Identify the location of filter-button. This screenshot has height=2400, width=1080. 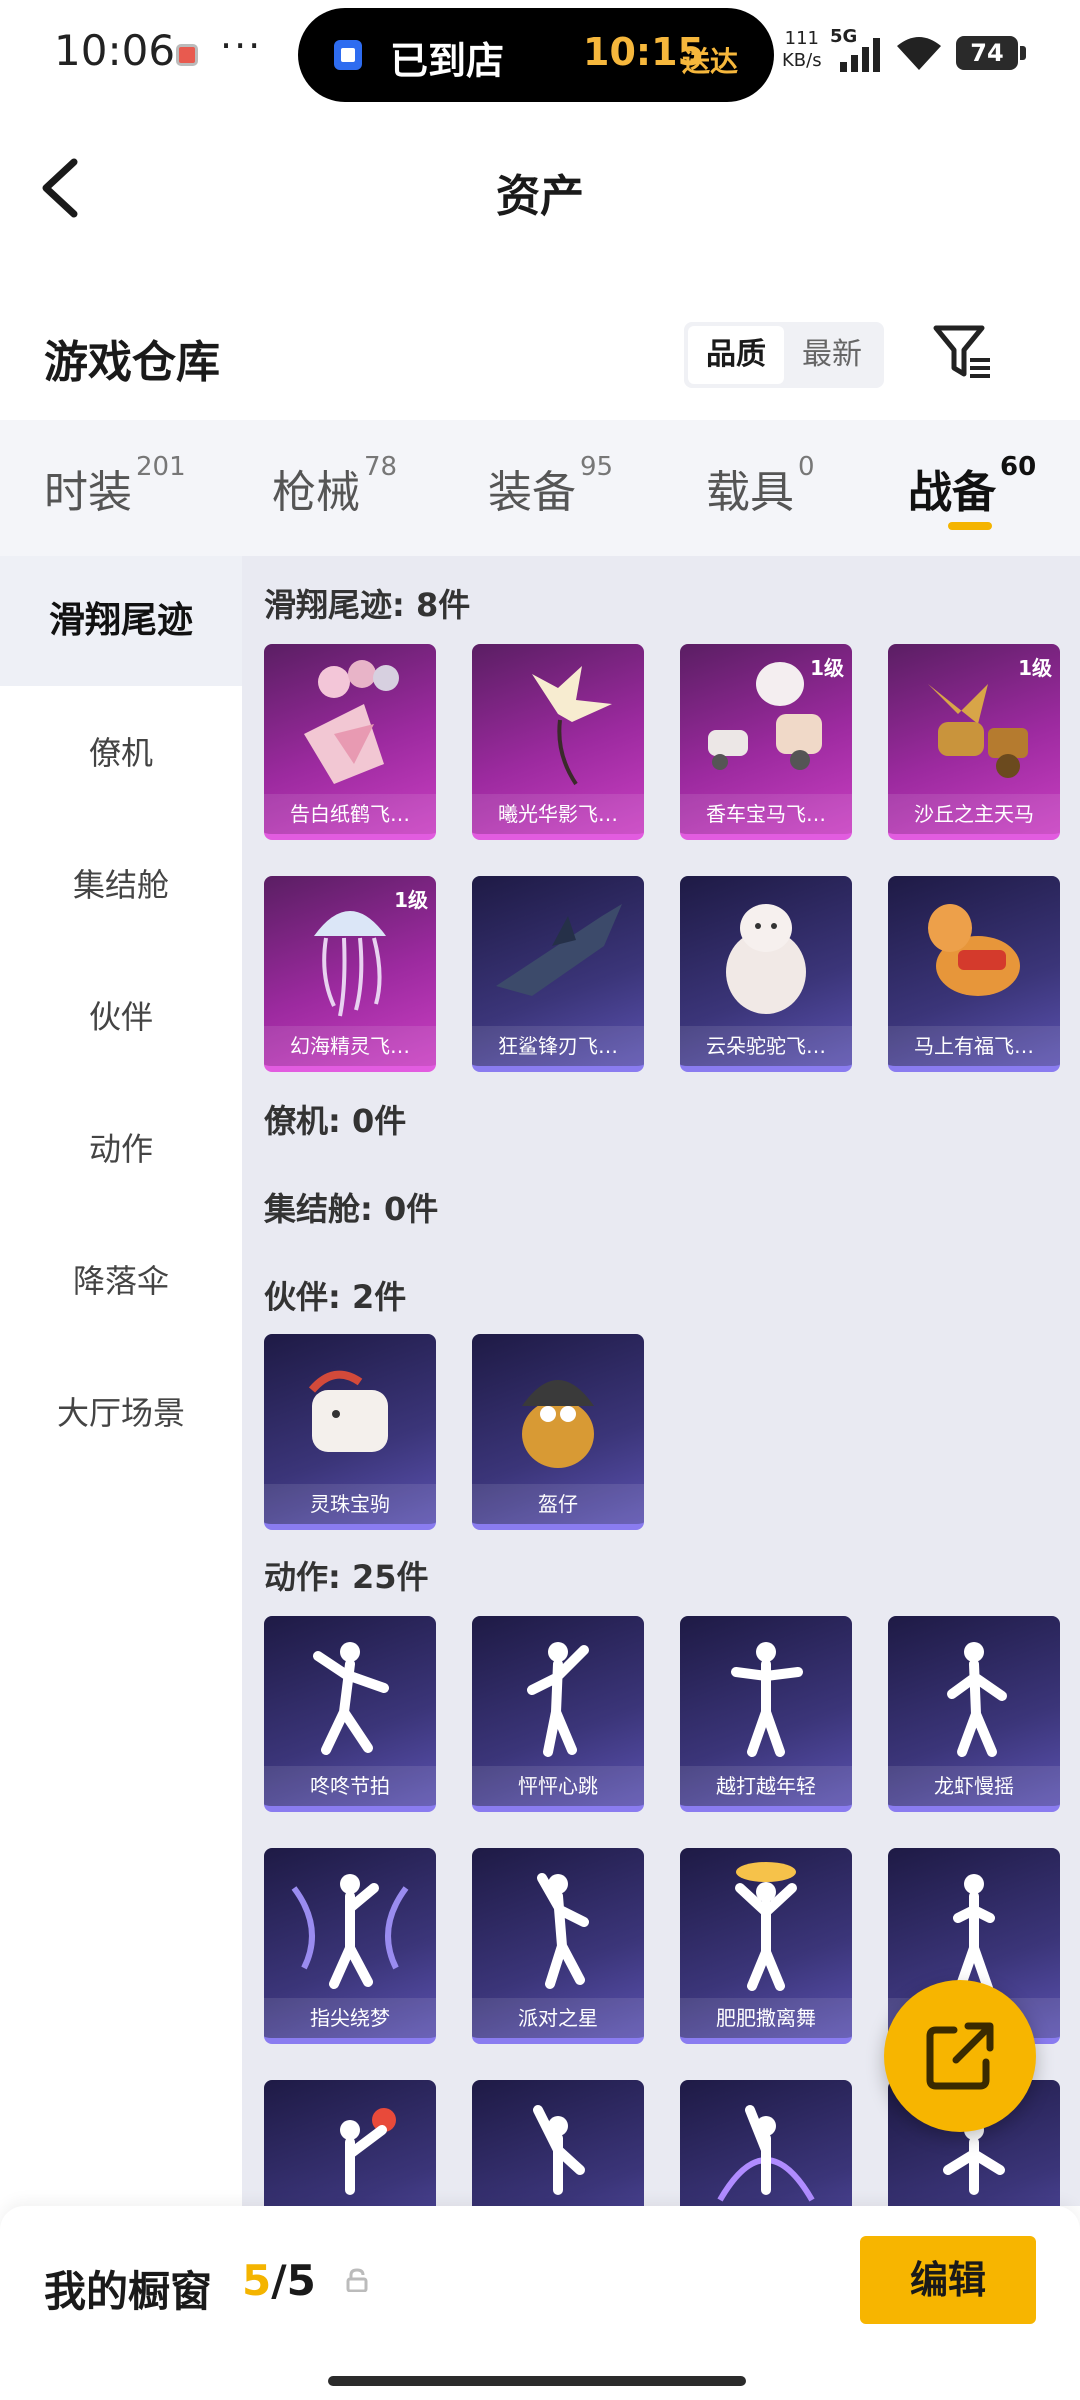
(962, 353).